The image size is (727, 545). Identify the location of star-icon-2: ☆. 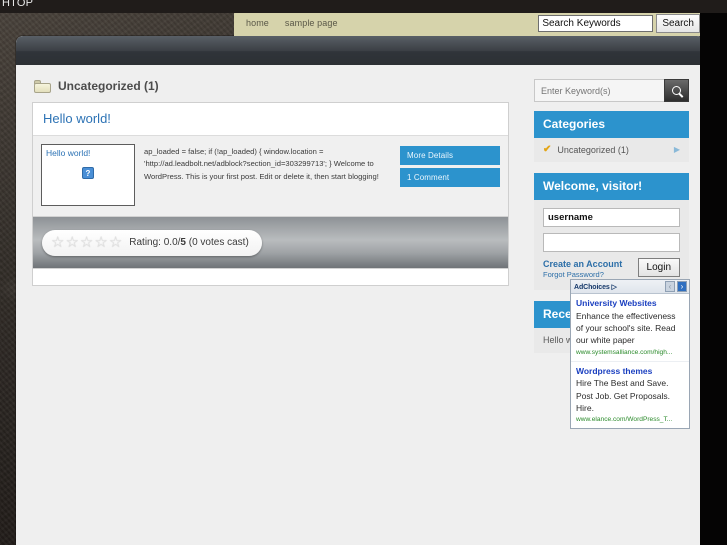
(71, 242).